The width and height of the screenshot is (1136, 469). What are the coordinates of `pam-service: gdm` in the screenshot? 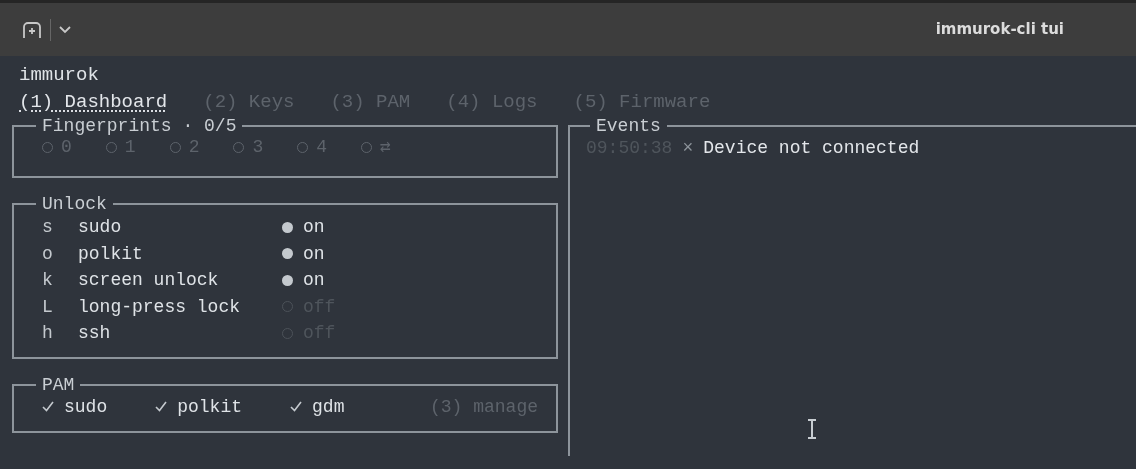 It's located at (328, 407).